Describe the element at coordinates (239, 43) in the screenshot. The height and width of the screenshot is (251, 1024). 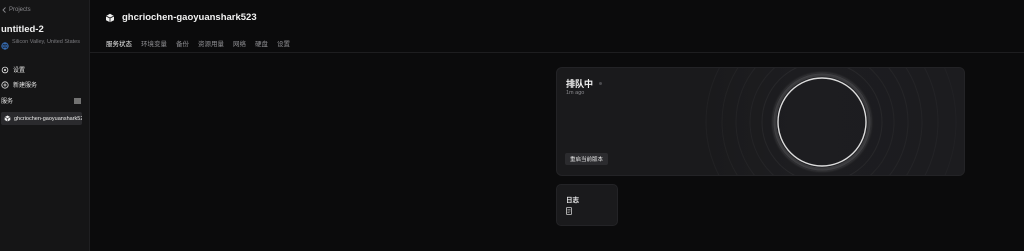
I see `tab-network: 网络` at that location.